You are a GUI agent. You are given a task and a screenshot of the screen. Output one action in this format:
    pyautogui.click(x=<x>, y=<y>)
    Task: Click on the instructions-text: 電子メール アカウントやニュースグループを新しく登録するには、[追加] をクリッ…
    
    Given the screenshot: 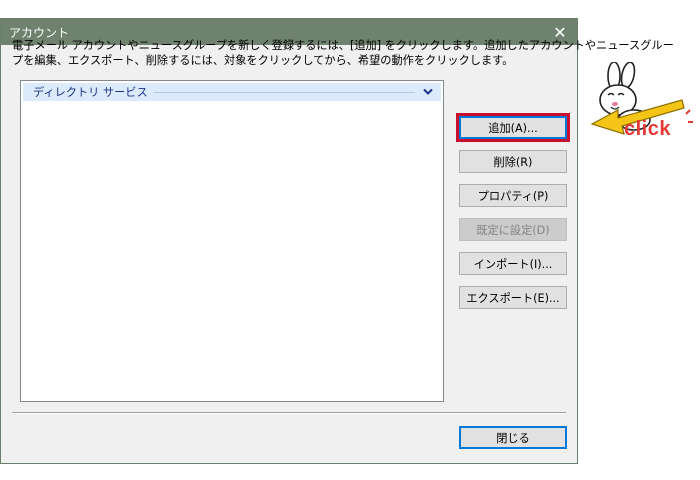 What is the action you would take?
    pyautogui.click(x=343, y=53)
    